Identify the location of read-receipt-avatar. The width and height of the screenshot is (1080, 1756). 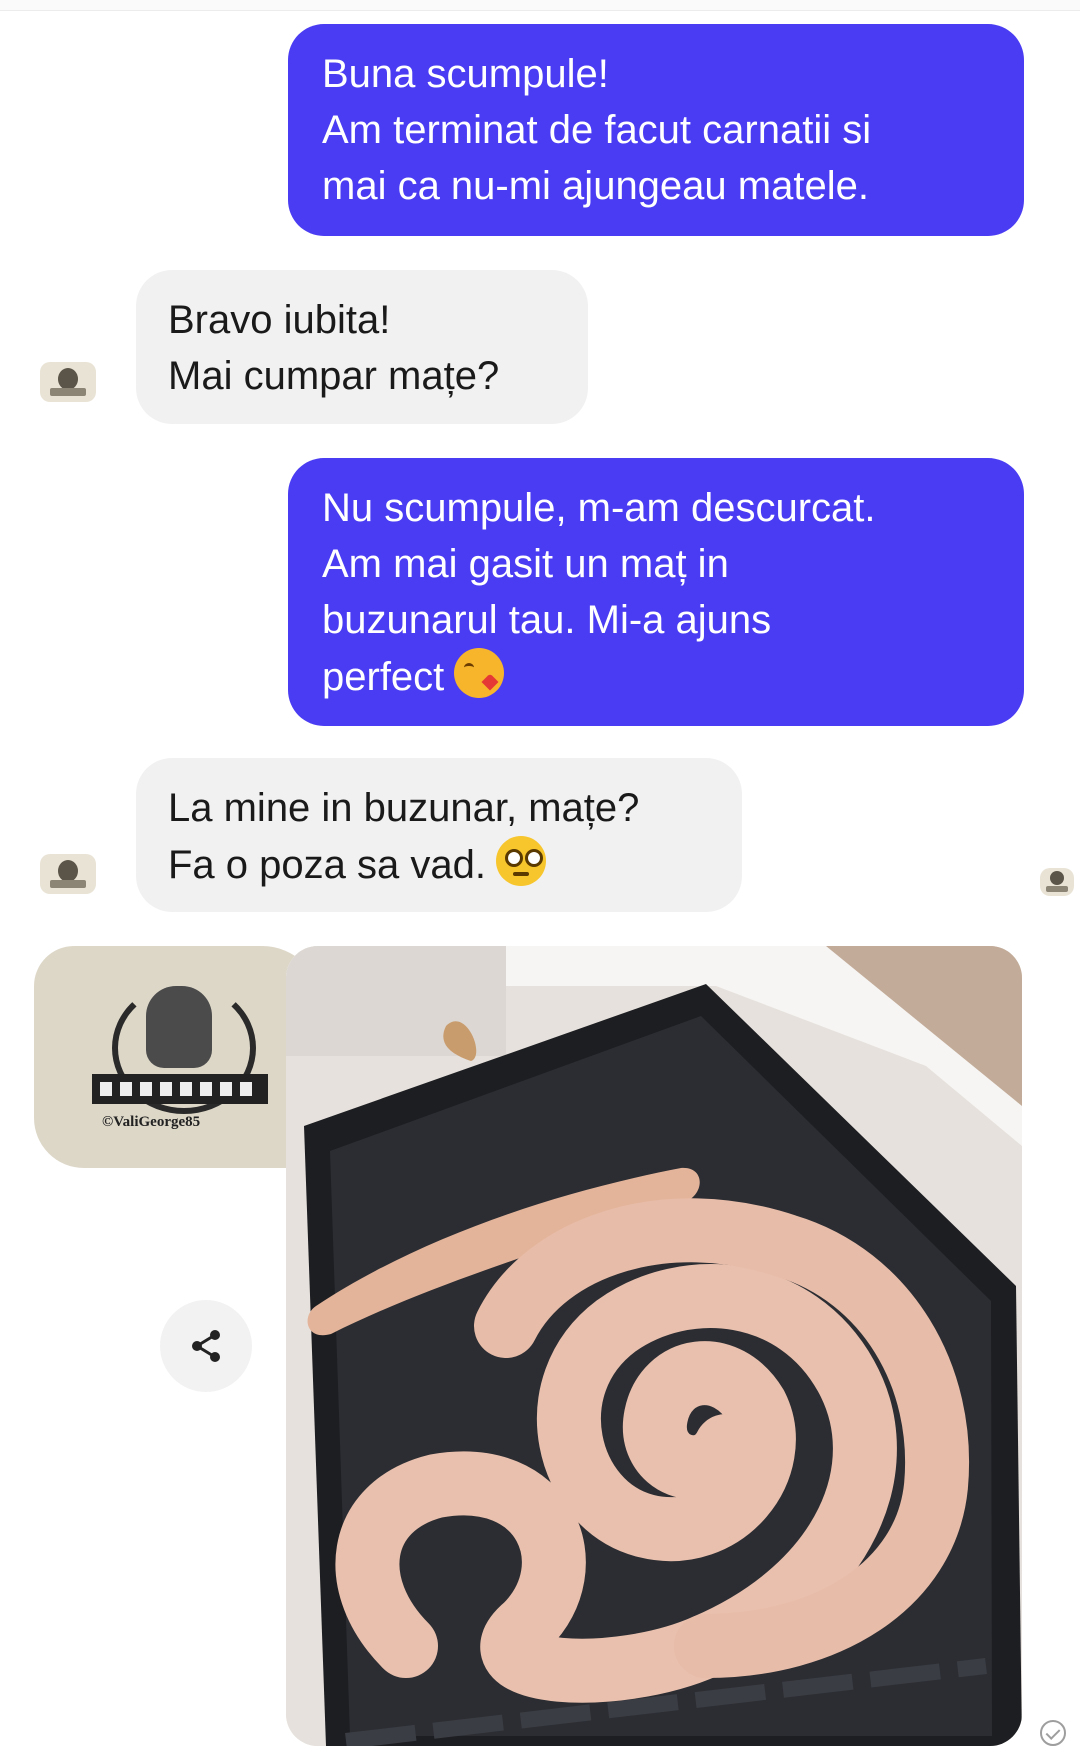
(1057, 882).